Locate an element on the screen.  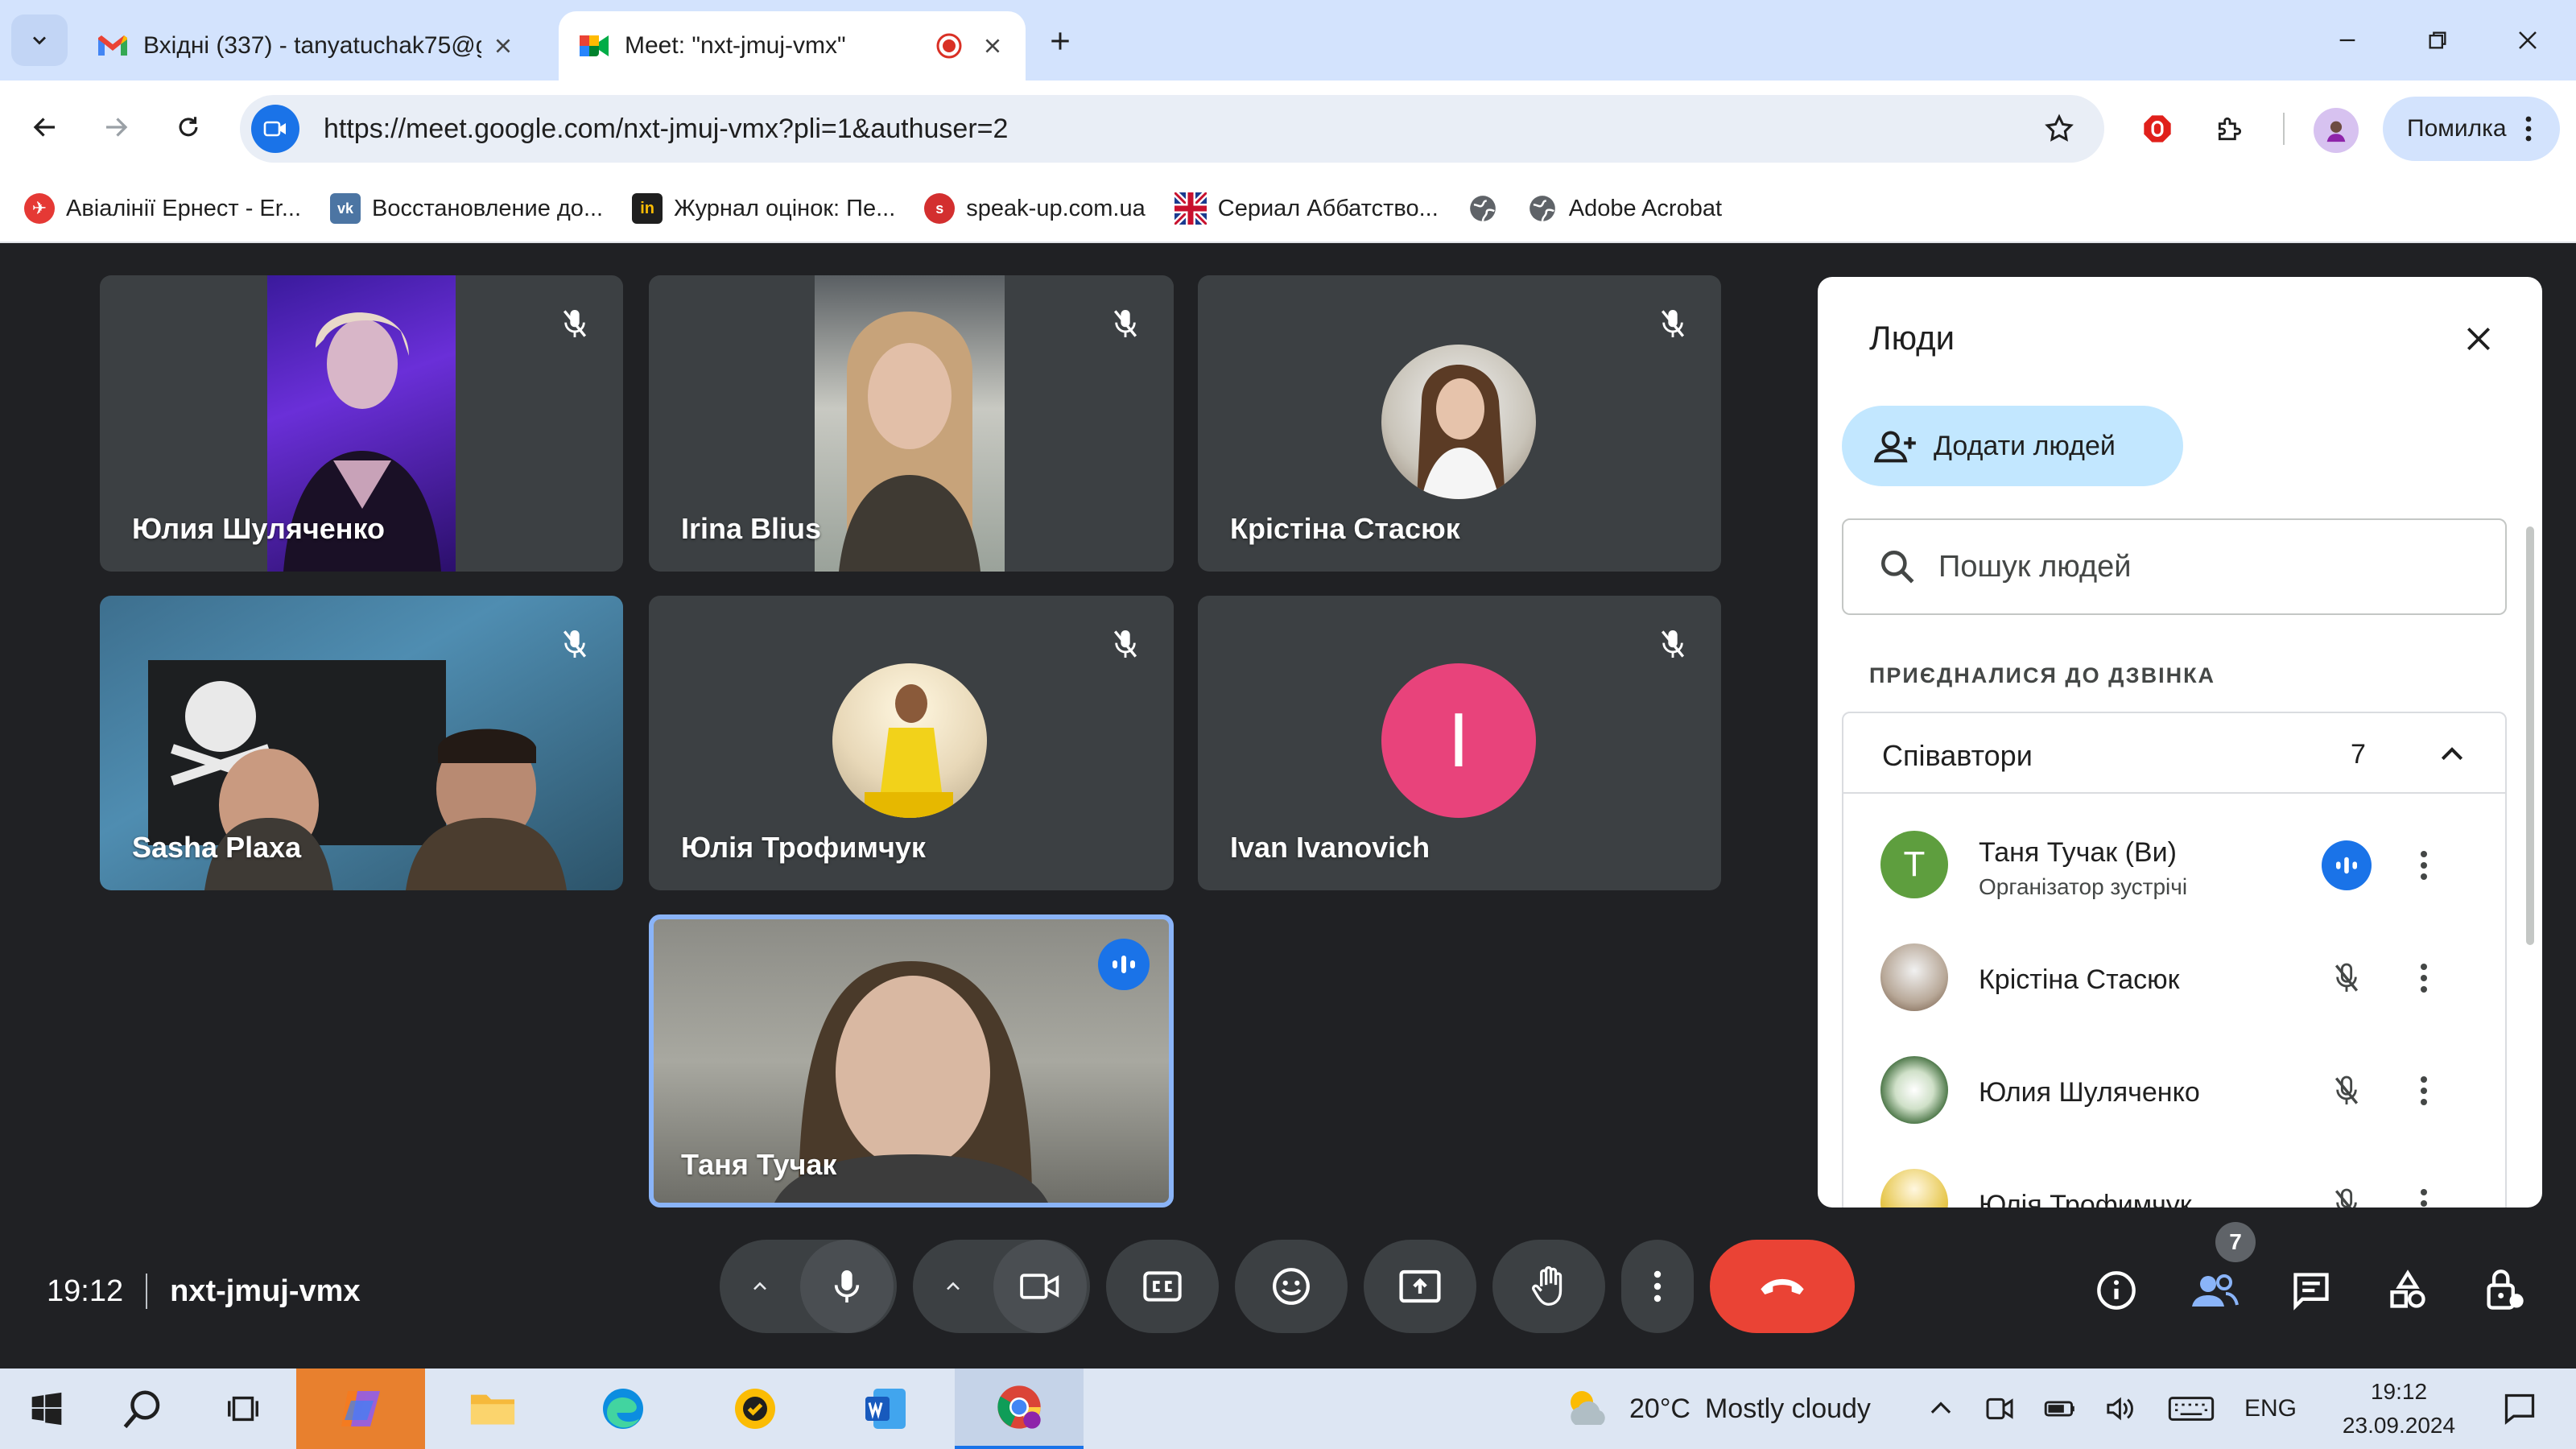
bookmark-item is located at coordinates (1483, 208).